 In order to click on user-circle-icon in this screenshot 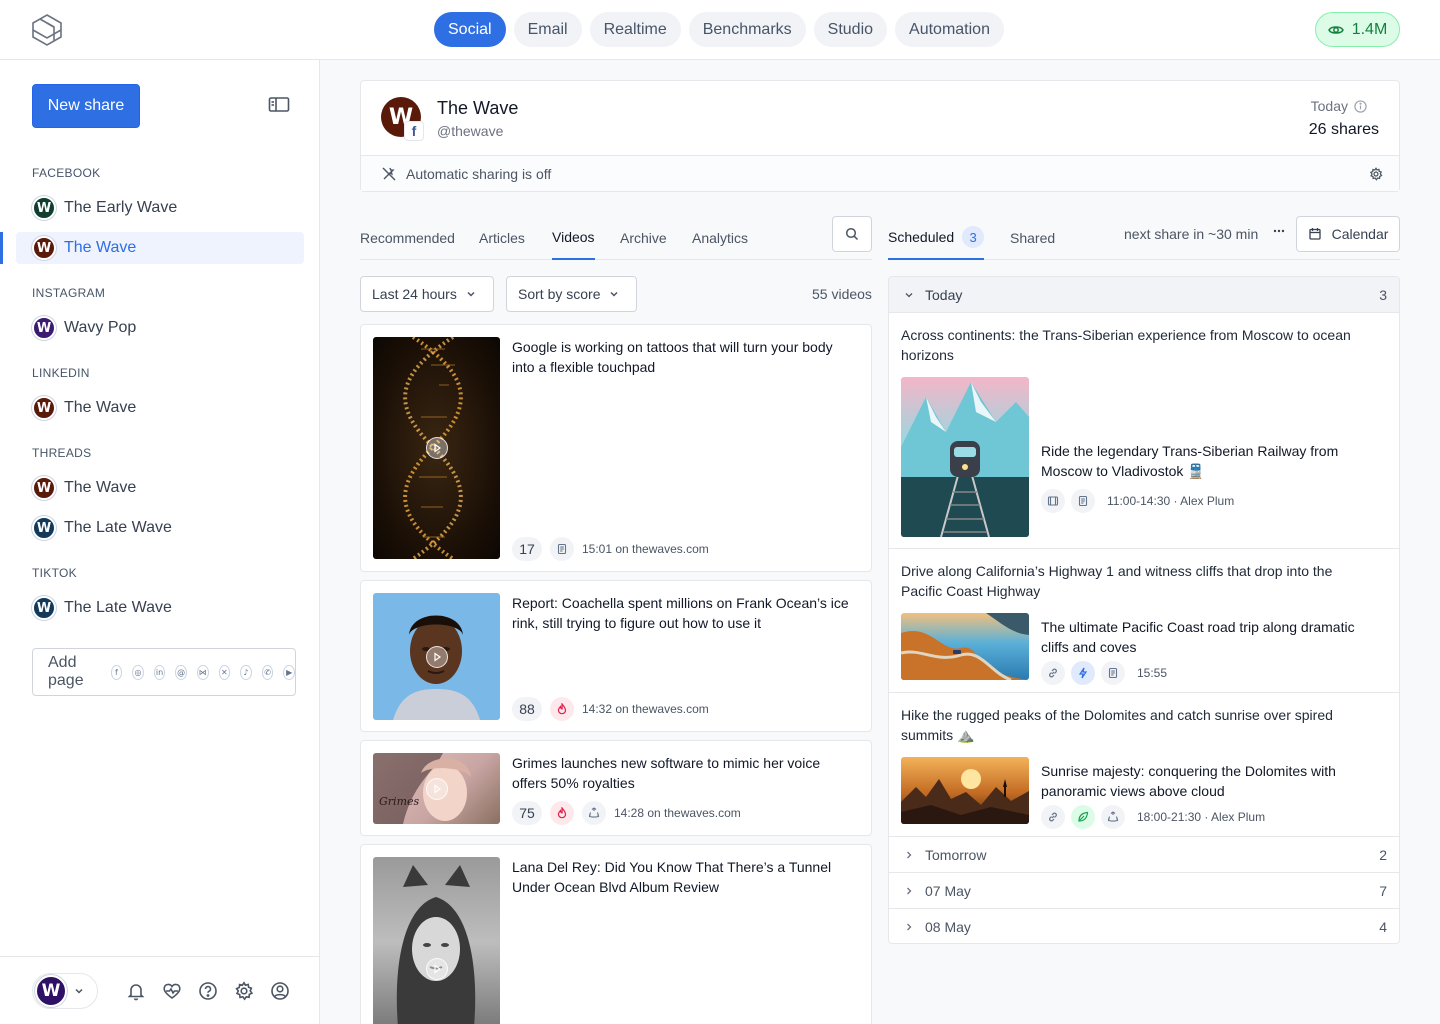, I will do `click(280, 991)`.